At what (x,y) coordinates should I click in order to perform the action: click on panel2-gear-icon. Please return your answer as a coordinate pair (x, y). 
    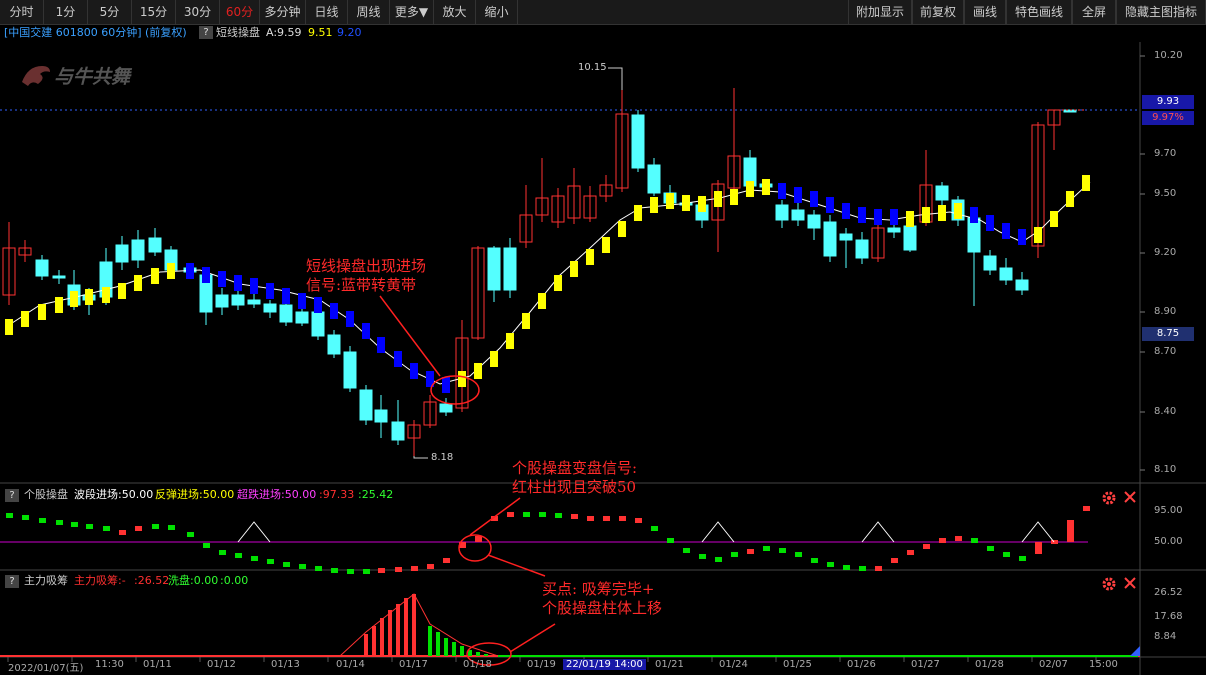
    Looking at the image, I should click on (1109, 584).